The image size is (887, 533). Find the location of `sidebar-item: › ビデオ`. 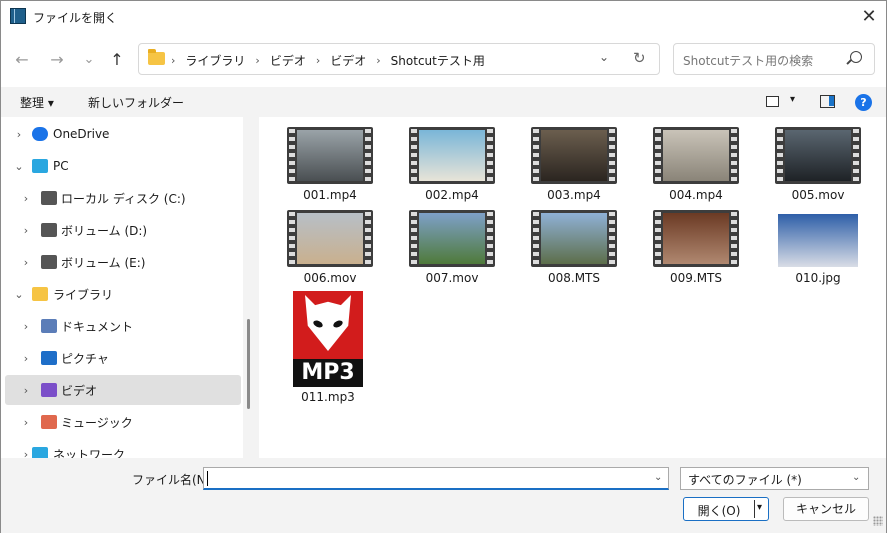

sidebar-item: › ビデオ is located at coordinates (123, 390).